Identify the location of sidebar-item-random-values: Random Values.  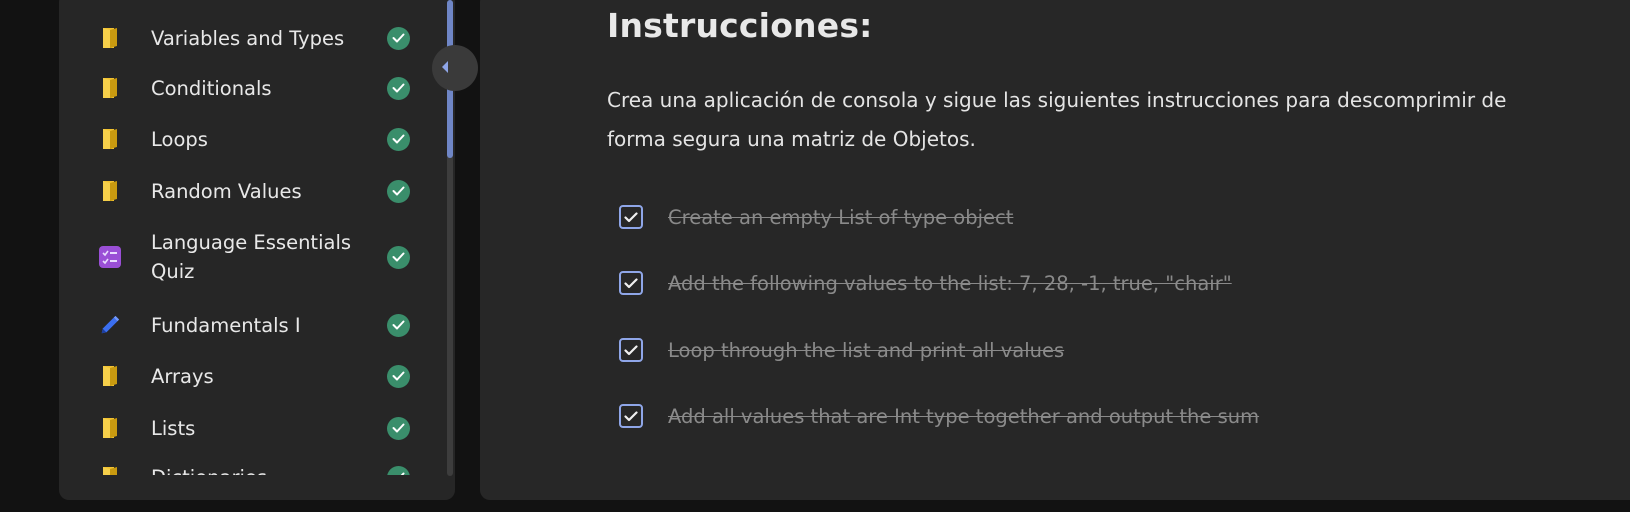
(254, 191).